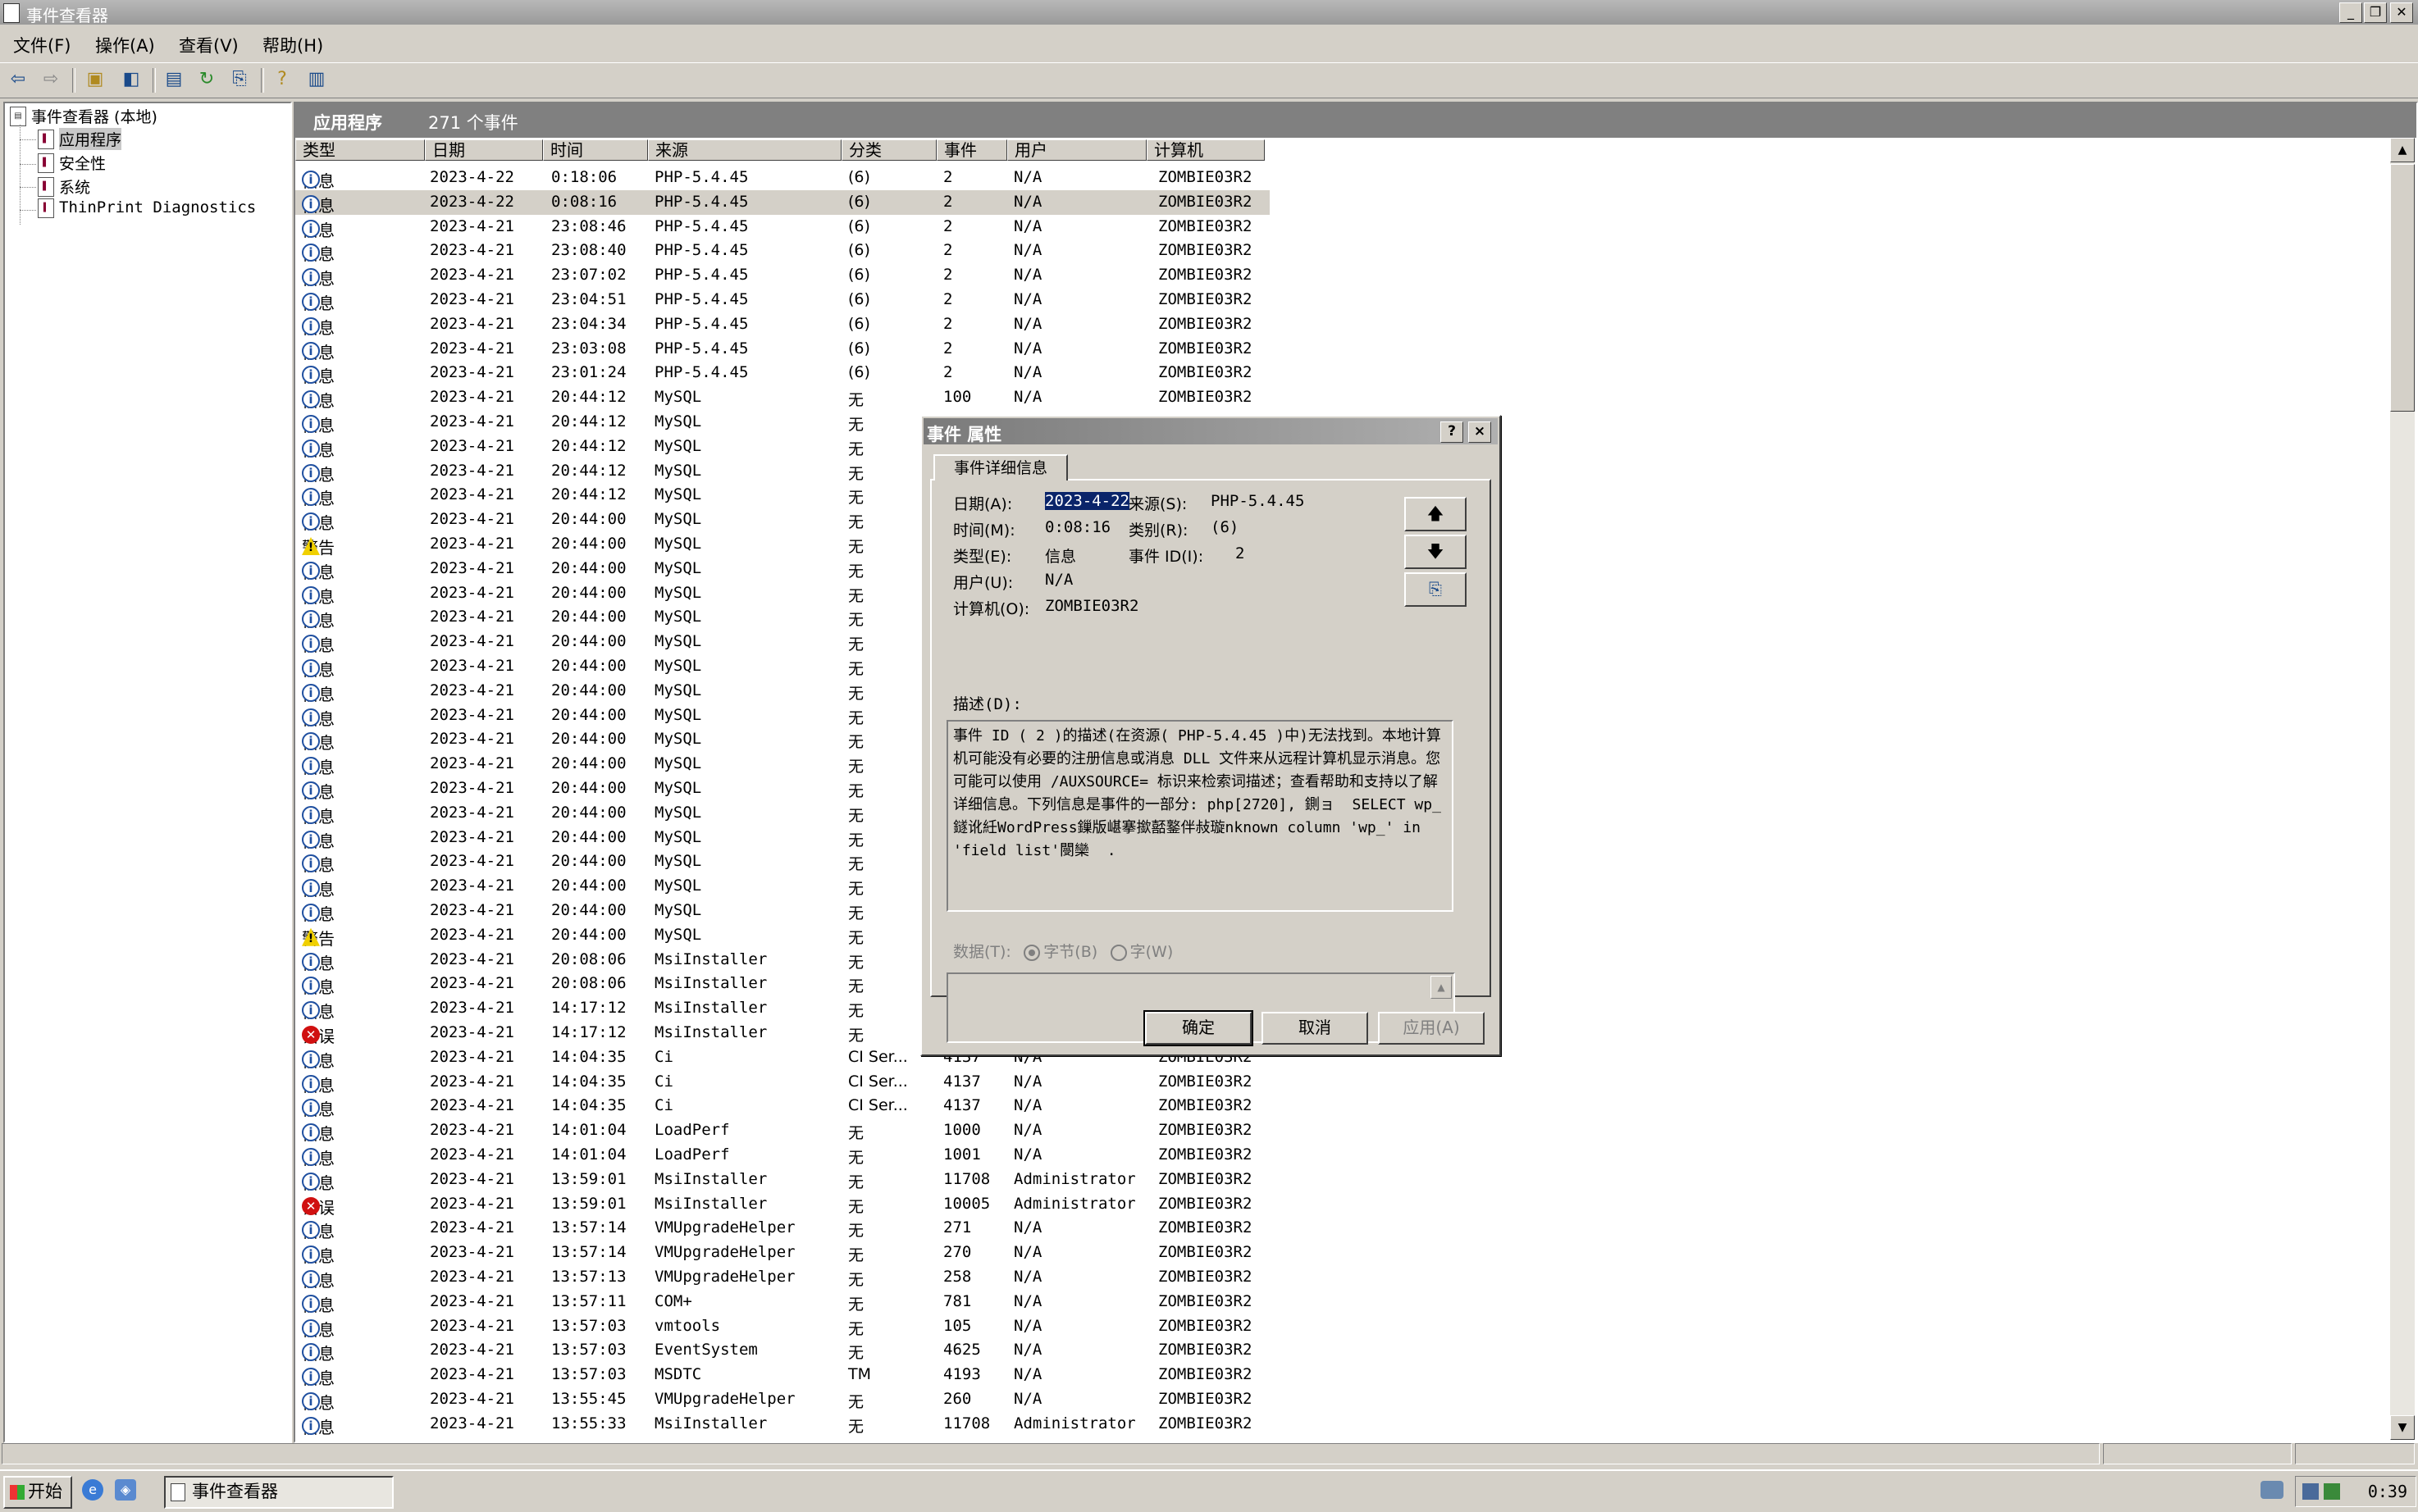 This screenshot has height=1512, width=2418. Describe the element at coordinates (1077, 150) in the screenshot. I see `column-header-user: 用户` at that location.